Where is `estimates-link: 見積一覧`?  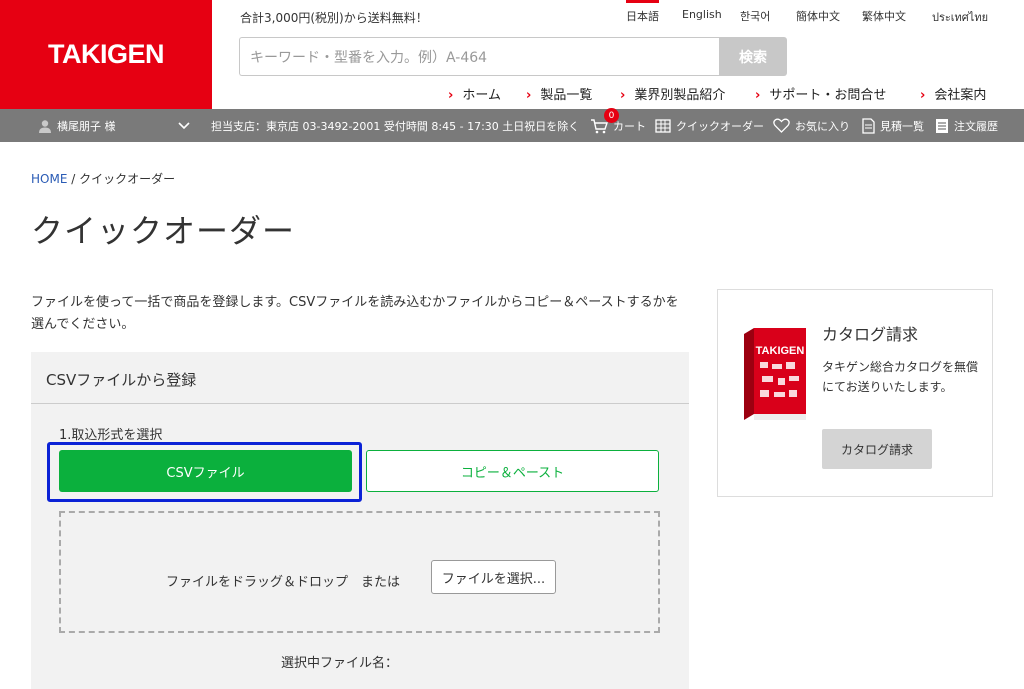
estimates-link: 見積一覧 is located at coordinates (893, 125).